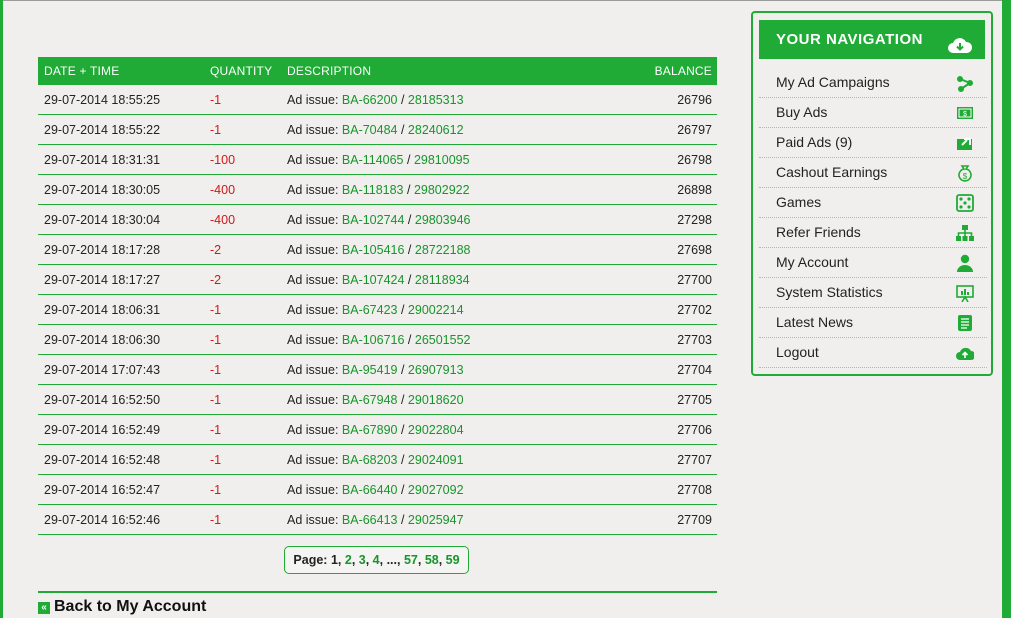 The image size is (1011, 618). Describe the element at coordinates (799, 202) in the screenshot. I see `nav-item-label: Games` at that location.